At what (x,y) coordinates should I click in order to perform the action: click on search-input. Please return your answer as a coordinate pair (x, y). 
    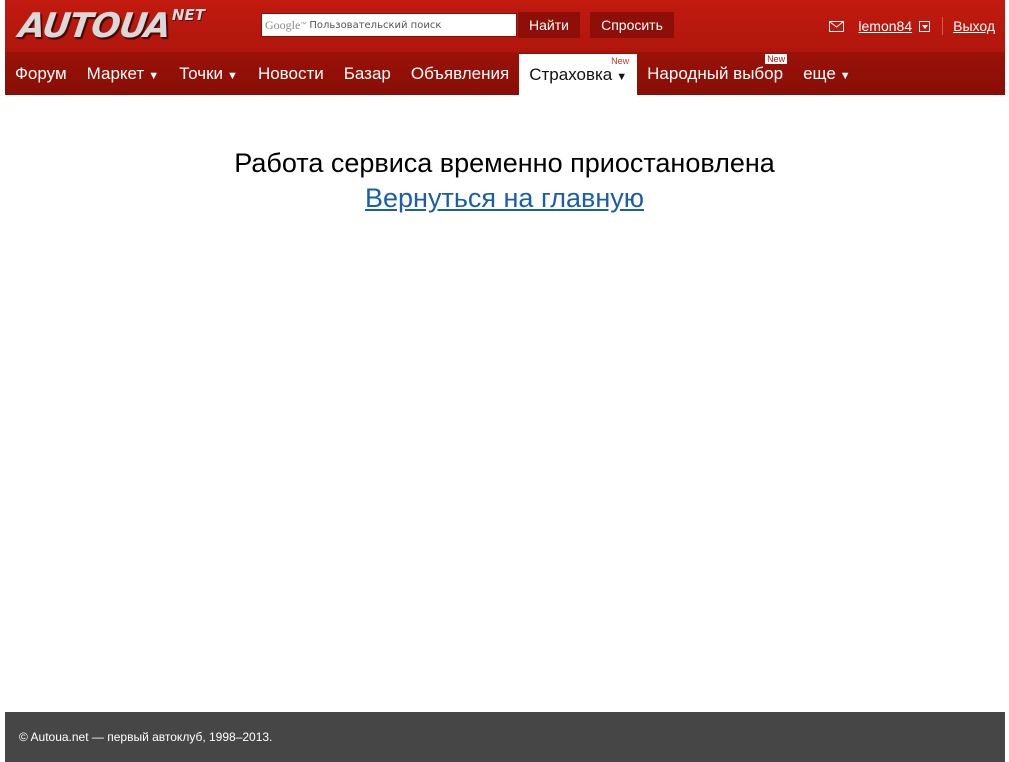
    Looking at the image, I should click on (412, 25).